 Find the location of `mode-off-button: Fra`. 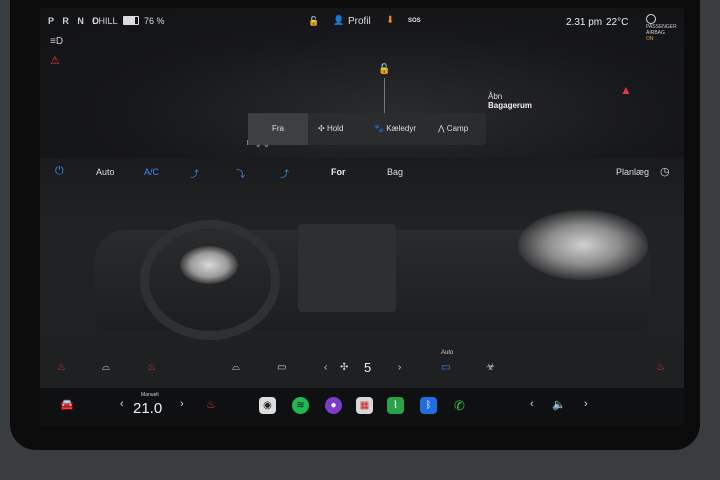

mode-off-button: Fra is located at coordinates (278, 129).